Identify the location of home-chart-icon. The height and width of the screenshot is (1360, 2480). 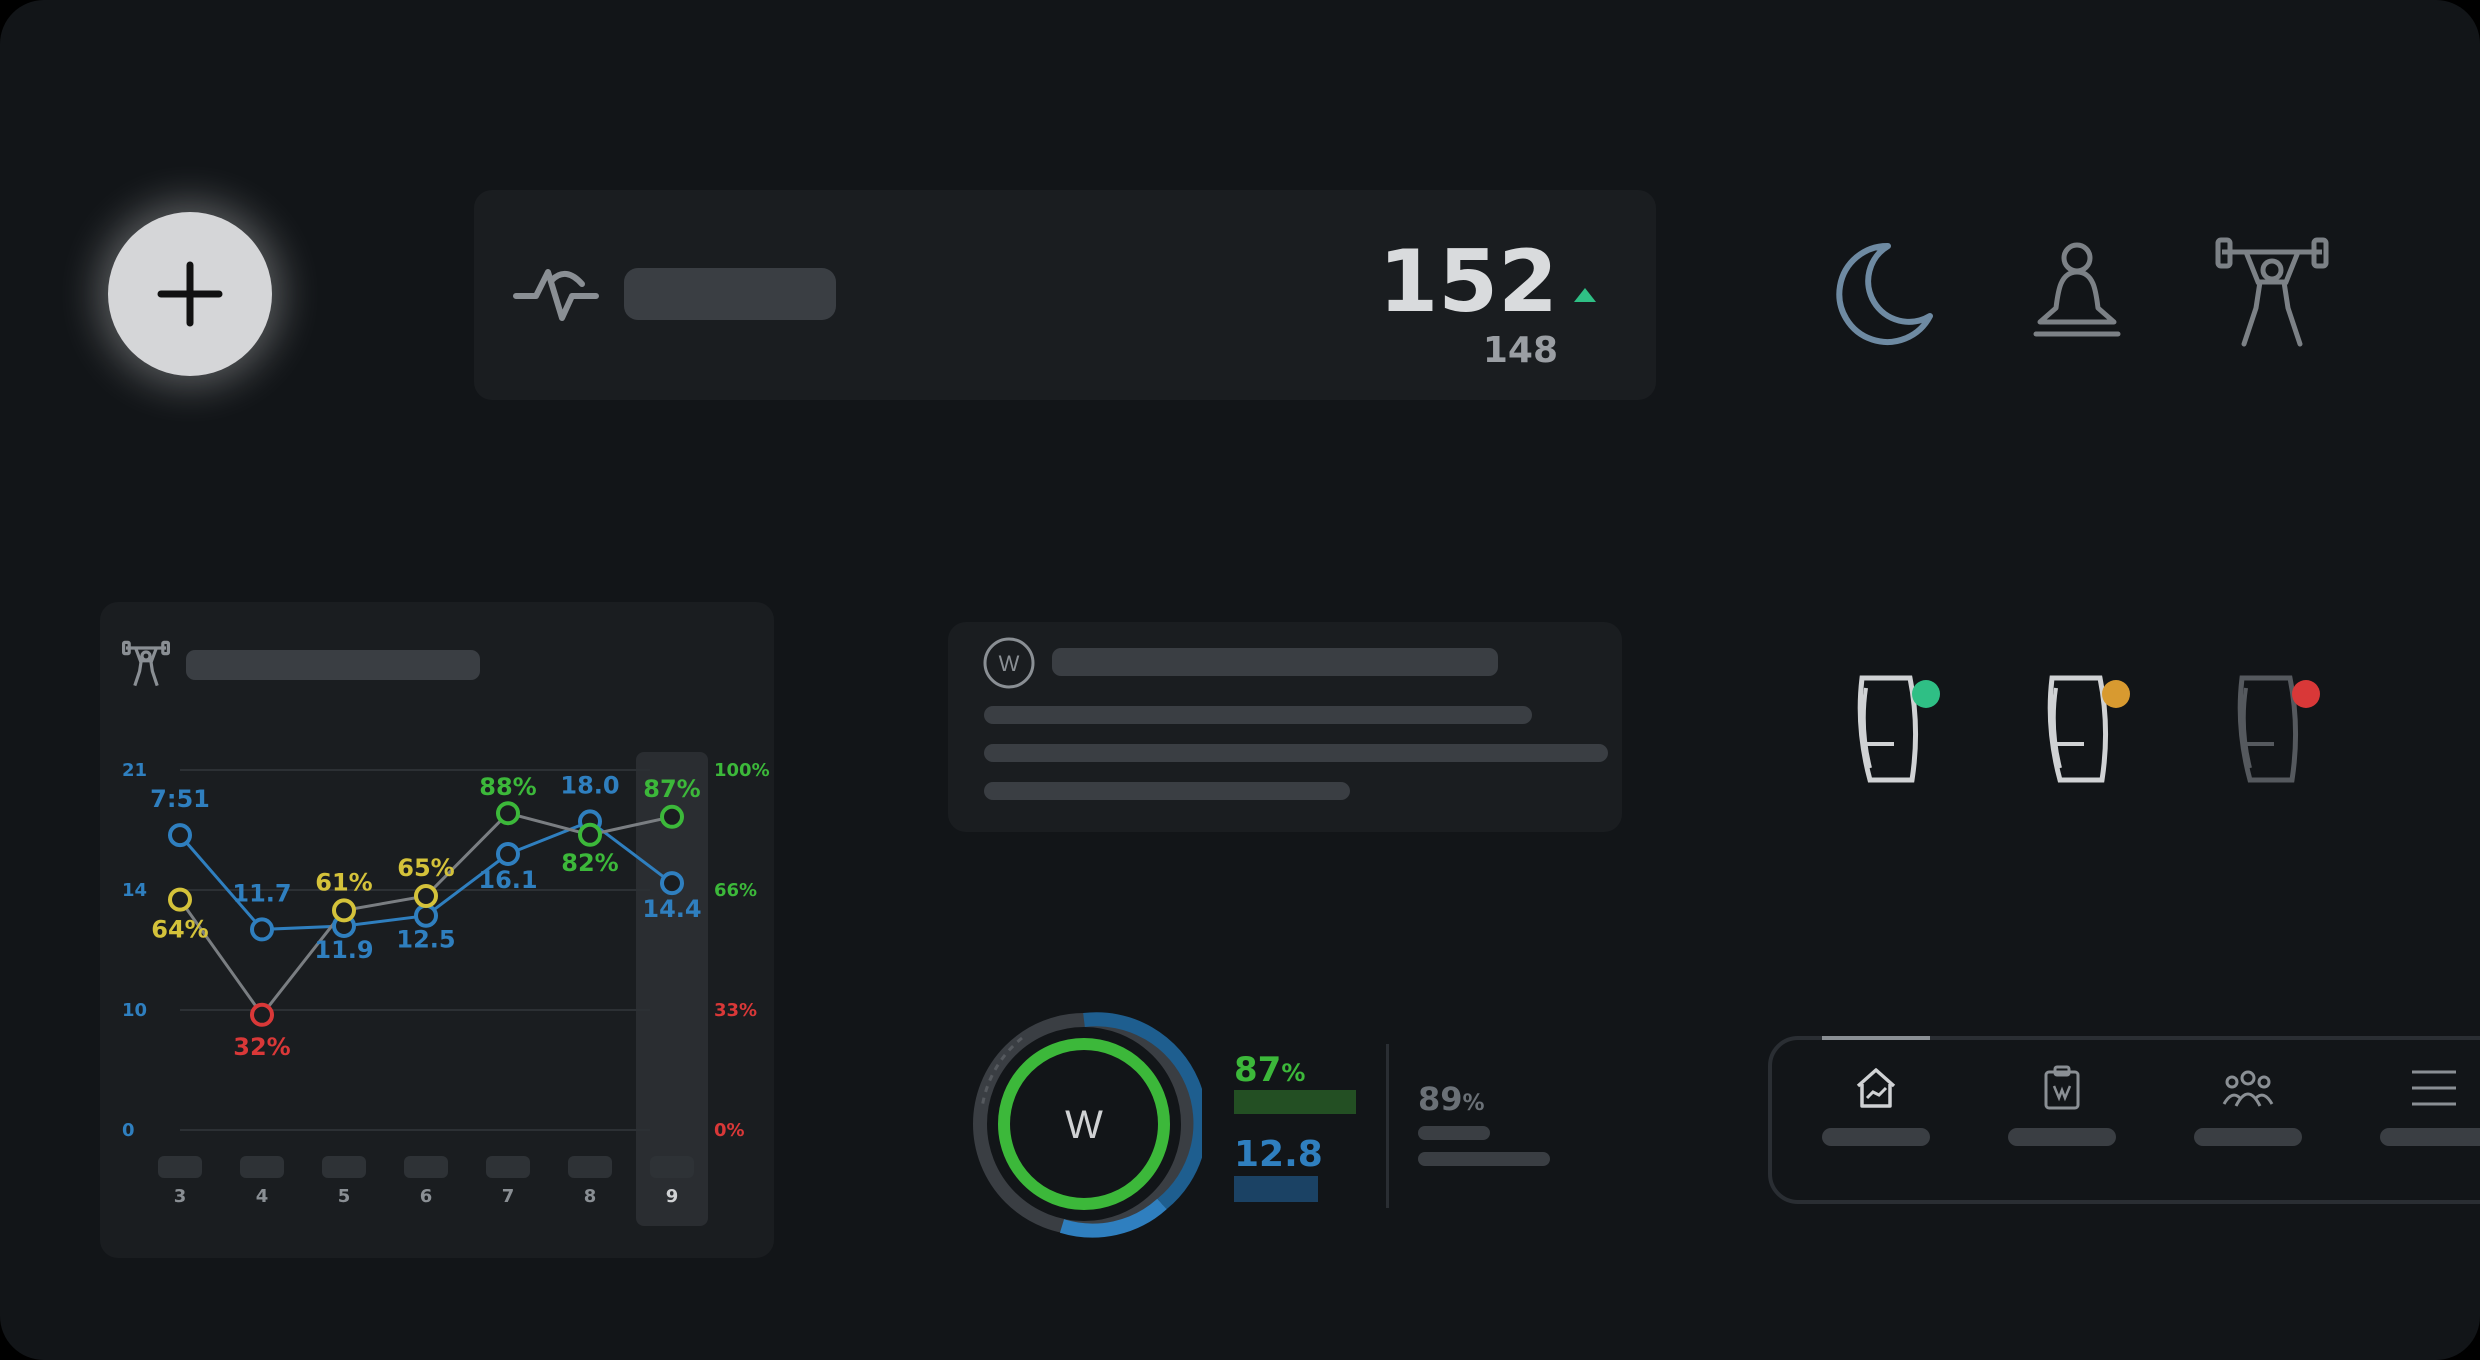
(1876, 1088).